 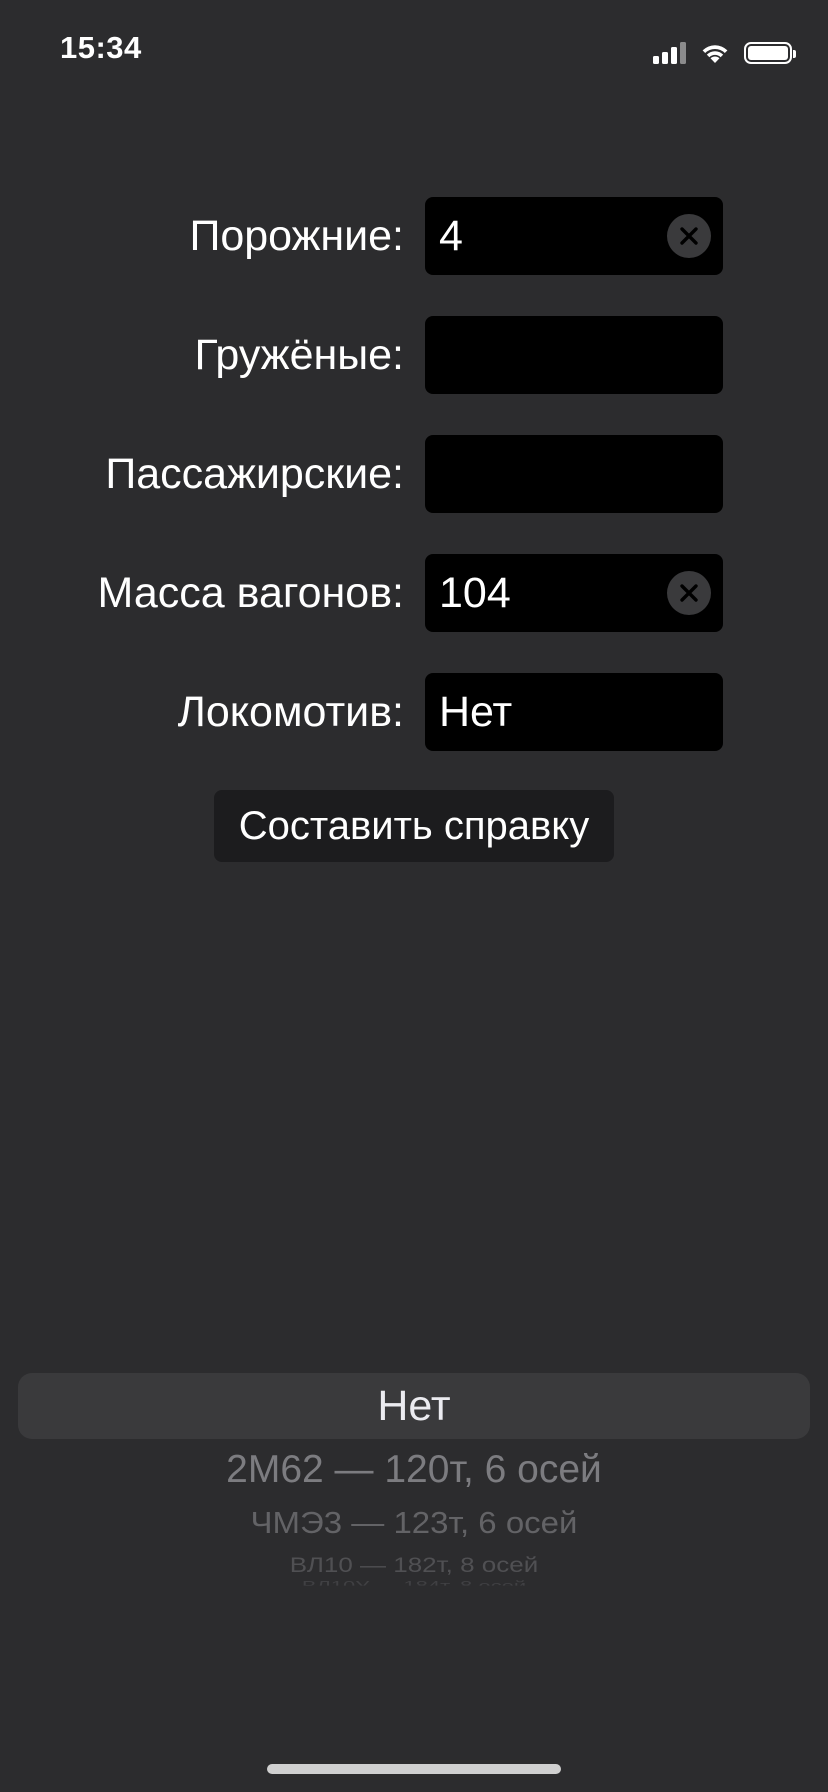 I want to click on cellular-signal-icon, so click(x=669, y=53).